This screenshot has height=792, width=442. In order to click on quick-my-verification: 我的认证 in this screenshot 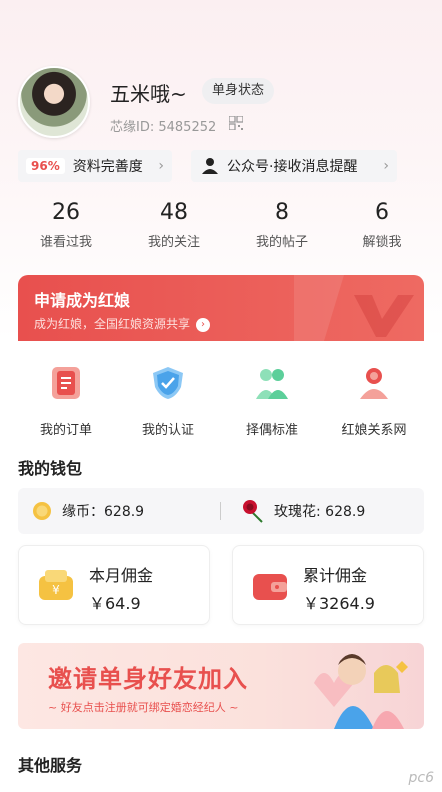, I will do `click(168, 401)`.